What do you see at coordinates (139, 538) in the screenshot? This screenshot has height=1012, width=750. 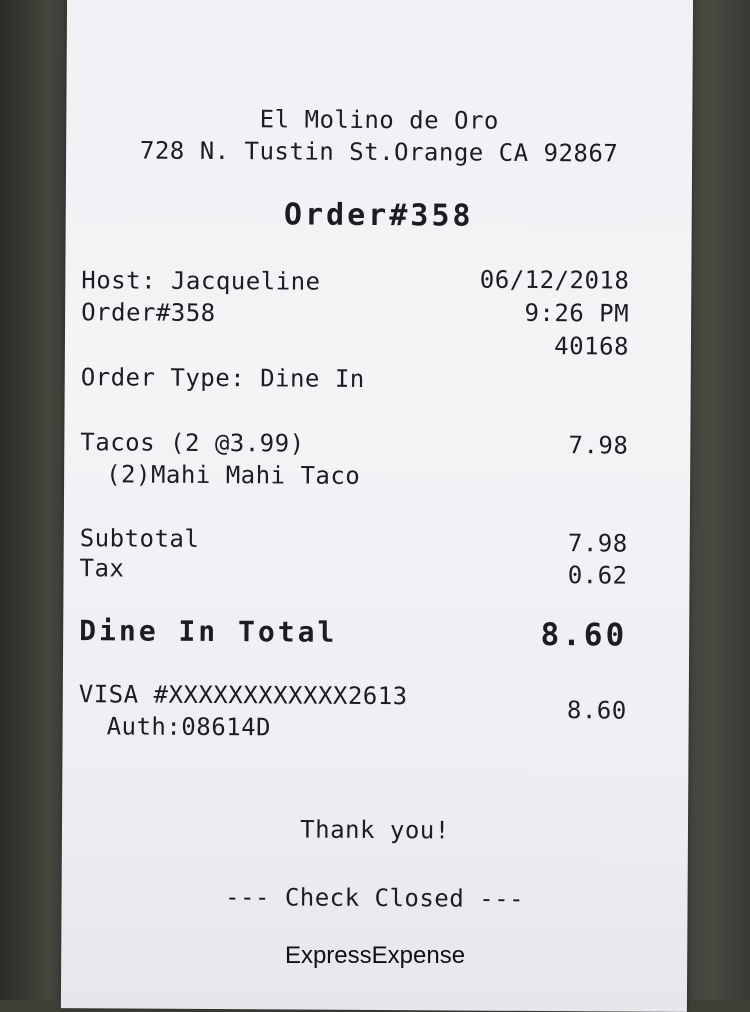 I see `subtotal-label: Subtotal` at bounding box center [139, 538].